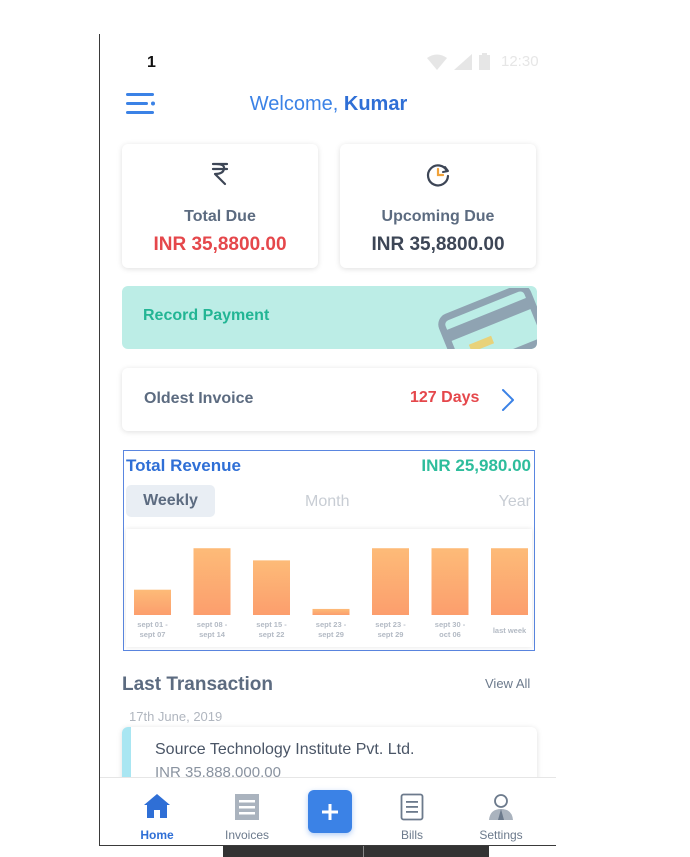 Image resolution: width=690 pixels, height=857 pixels. I want to click on x-tick-label: sept 07, so click(153, 634).